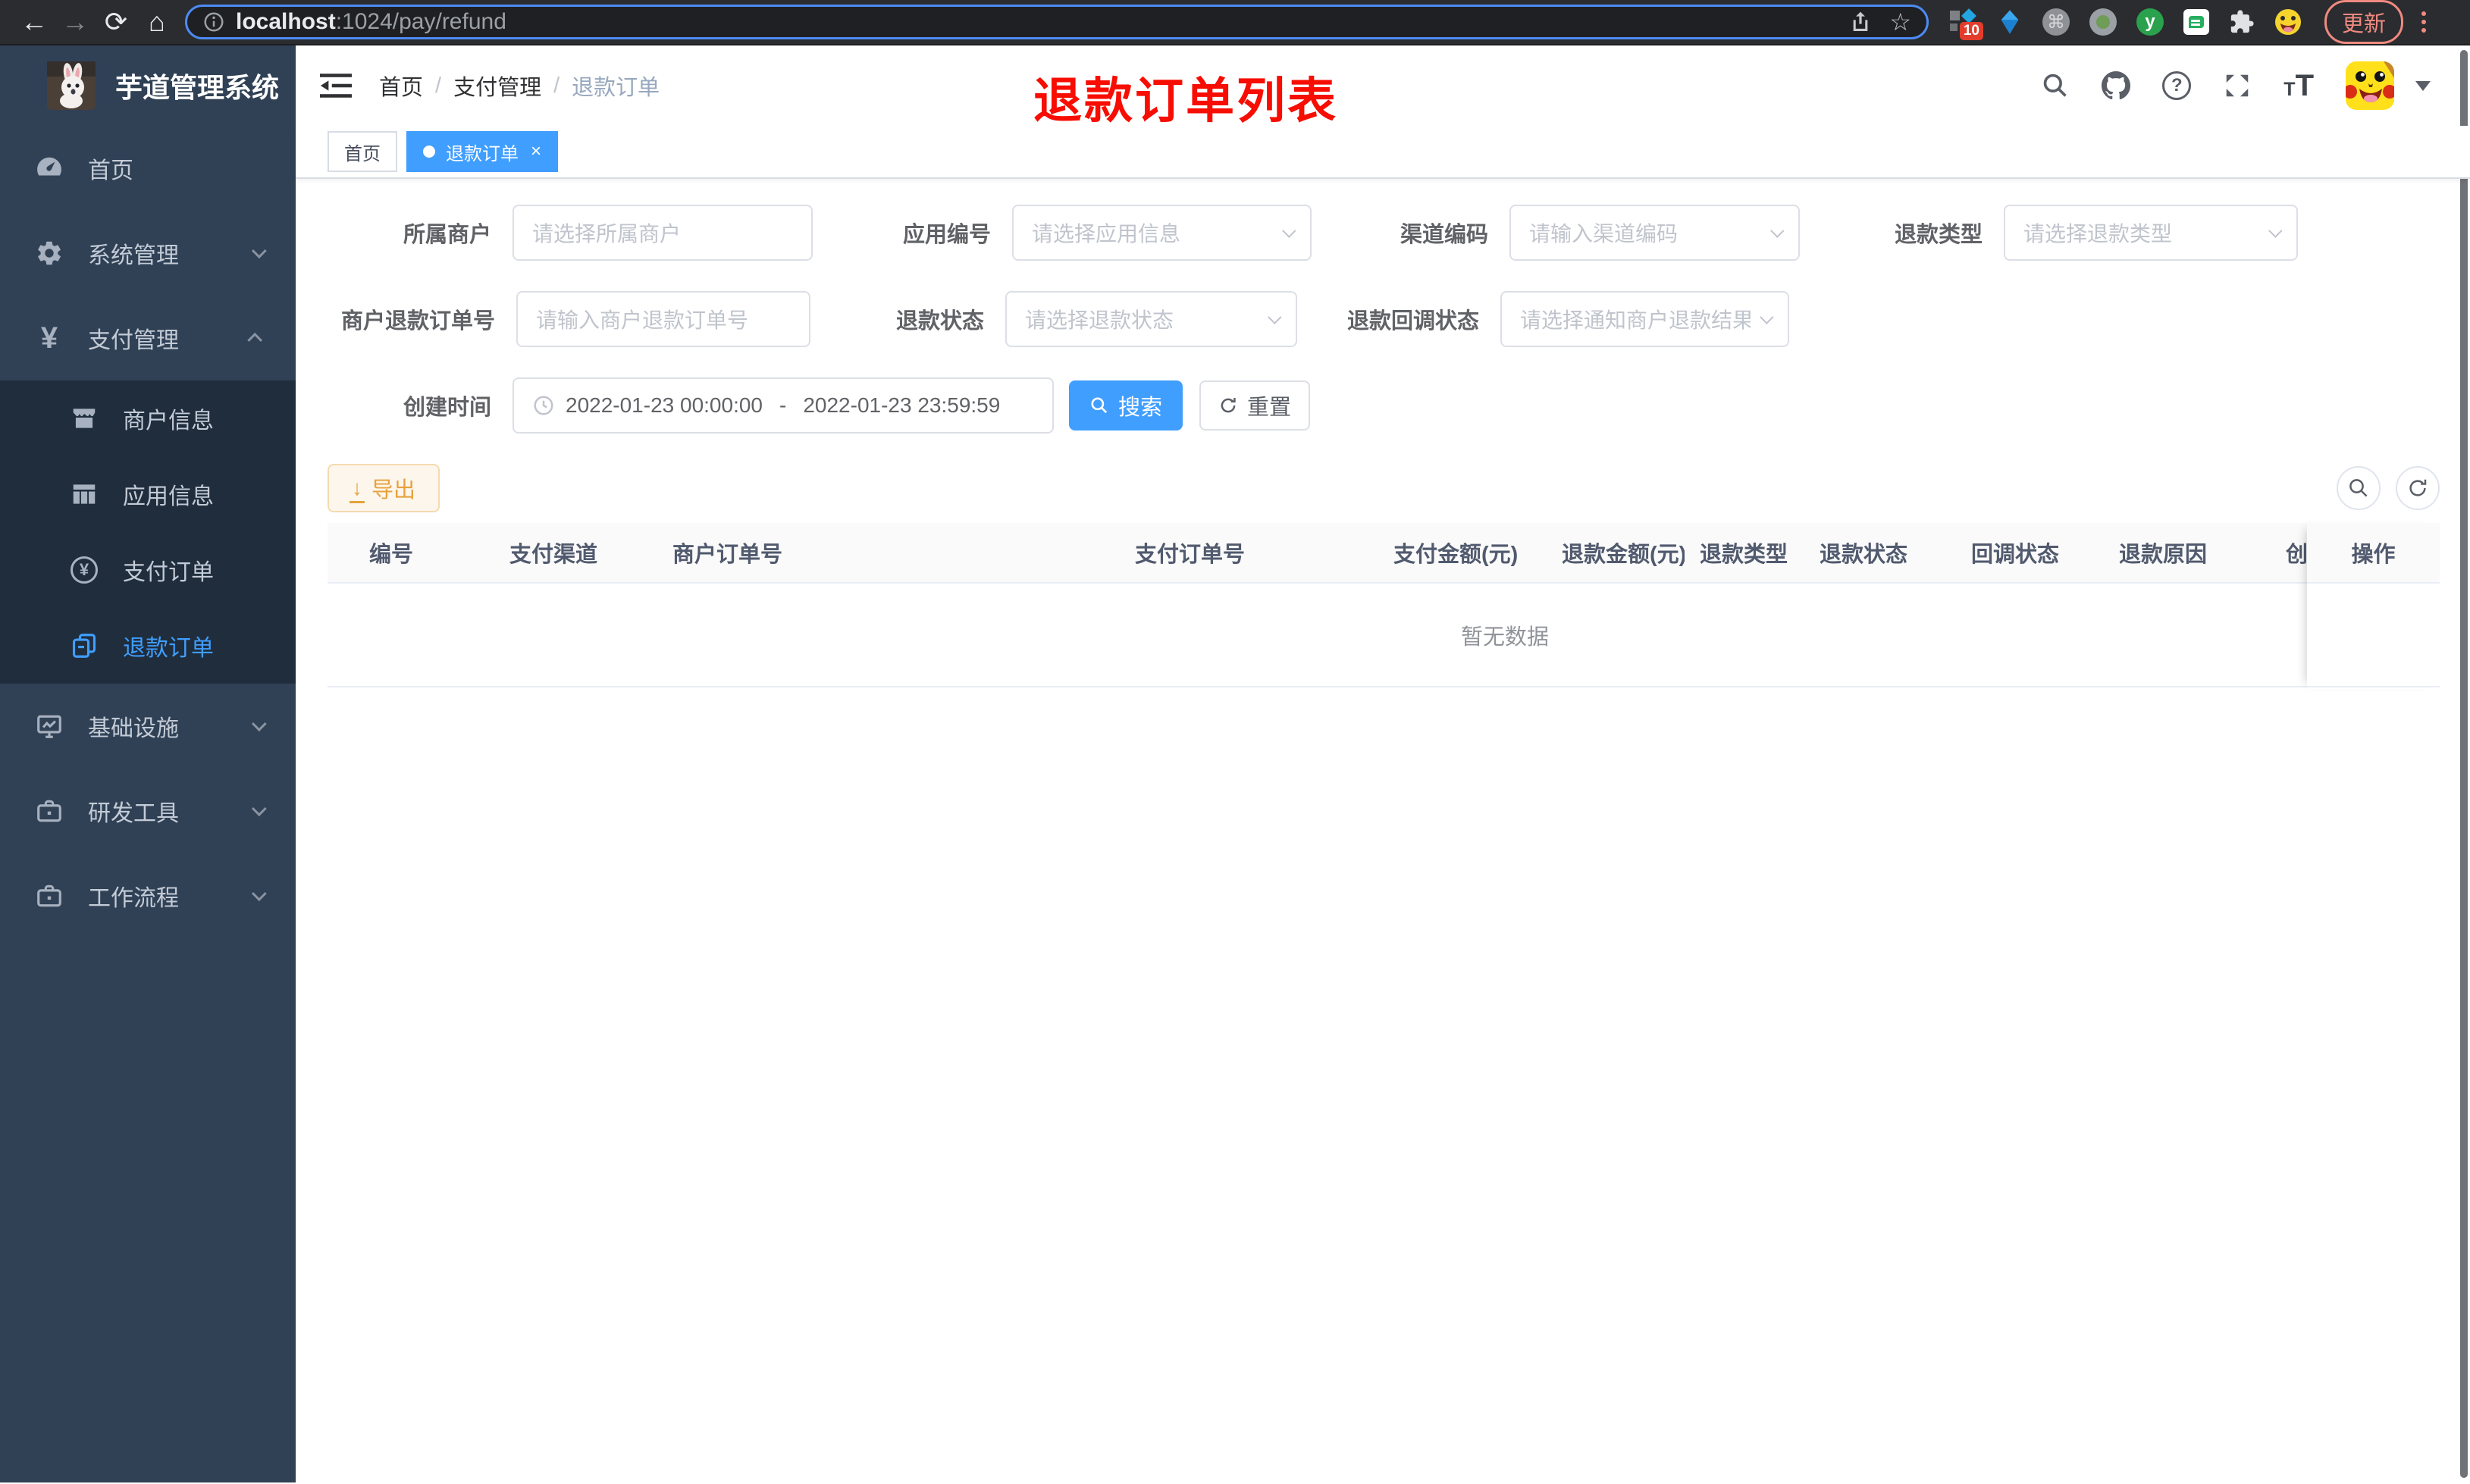 This screenshot has height=1484, width=2470. I want to click on merchant-refund-no-input: 请输入商户退款订单号, so click(663, 319).